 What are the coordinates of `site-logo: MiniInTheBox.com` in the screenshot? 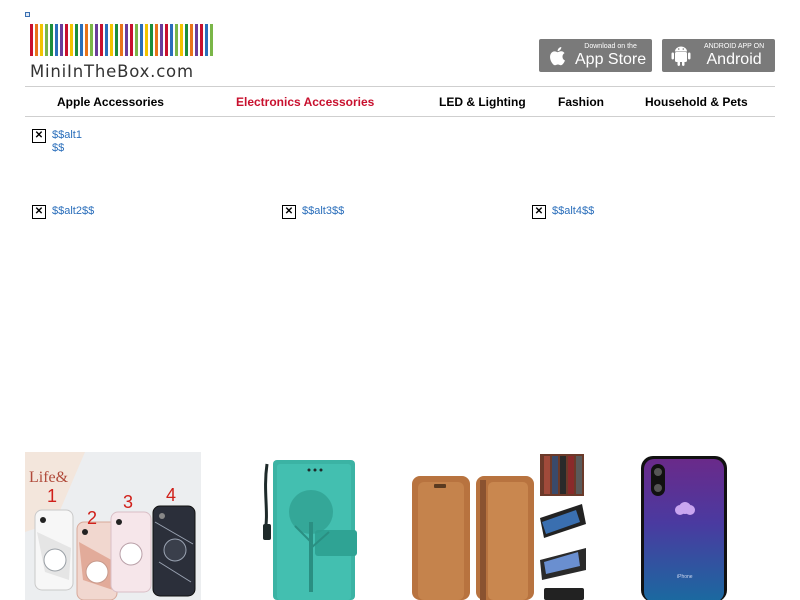 It's located at (122, 53).